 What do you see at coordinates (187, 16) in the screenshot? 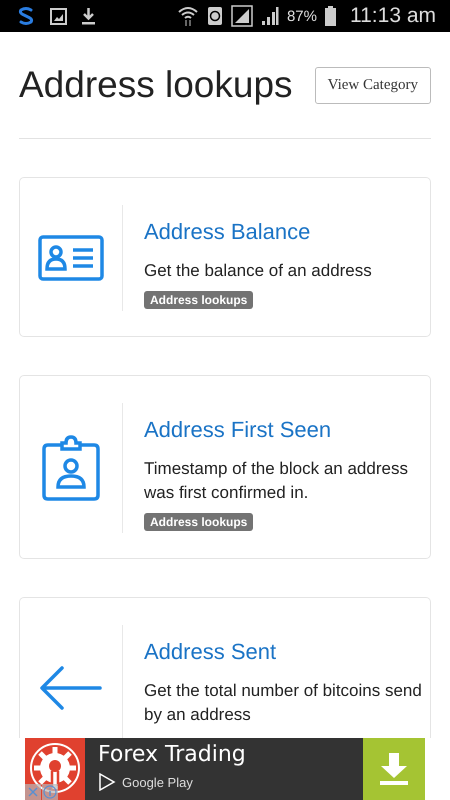
I see `wifi-icon` at bounding box center [187, 16].